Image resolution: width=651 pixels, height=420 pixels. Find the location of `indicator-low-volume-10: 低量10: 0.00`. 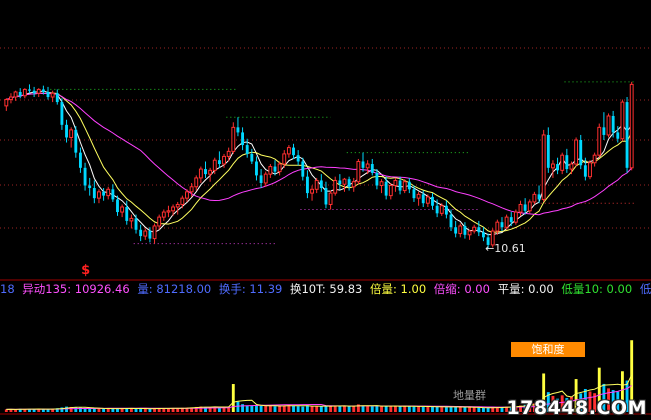

indicator-low-volume-10: 低量10: 0.00 is located at coordinates (597, 289).